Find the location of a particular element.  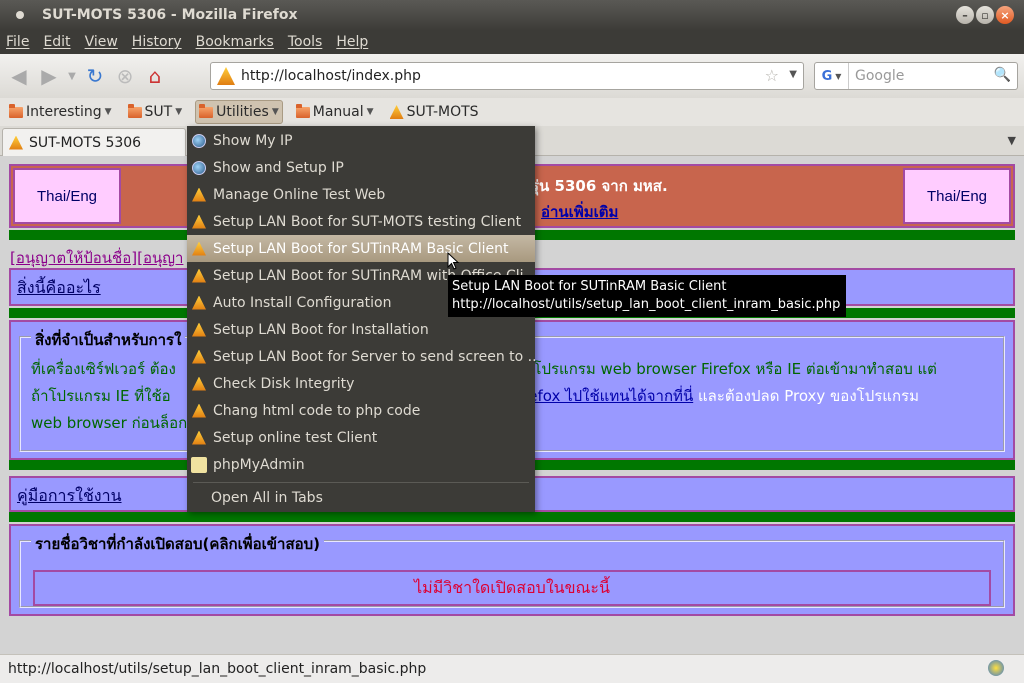

no-exam-message: ไม่มีวิชาใดเปิดสอบในขณะนี้ is located at coordinates (512, 588).